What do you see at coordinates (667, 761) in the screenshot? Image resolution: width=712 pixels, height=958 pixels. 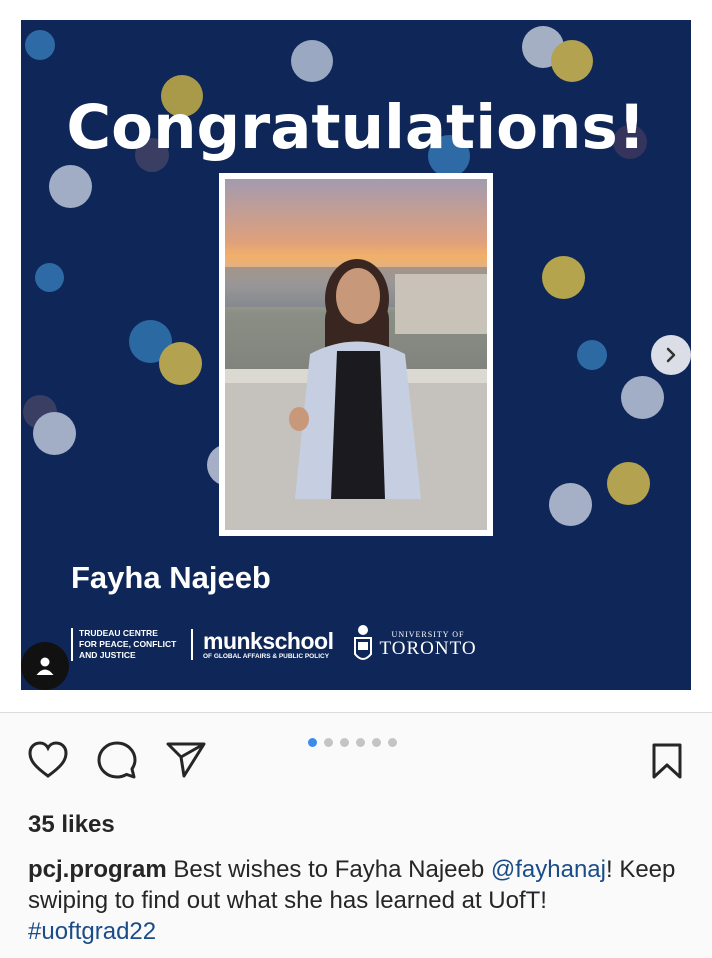 I see `bookmark-icon` at bounding box center [667, 761].